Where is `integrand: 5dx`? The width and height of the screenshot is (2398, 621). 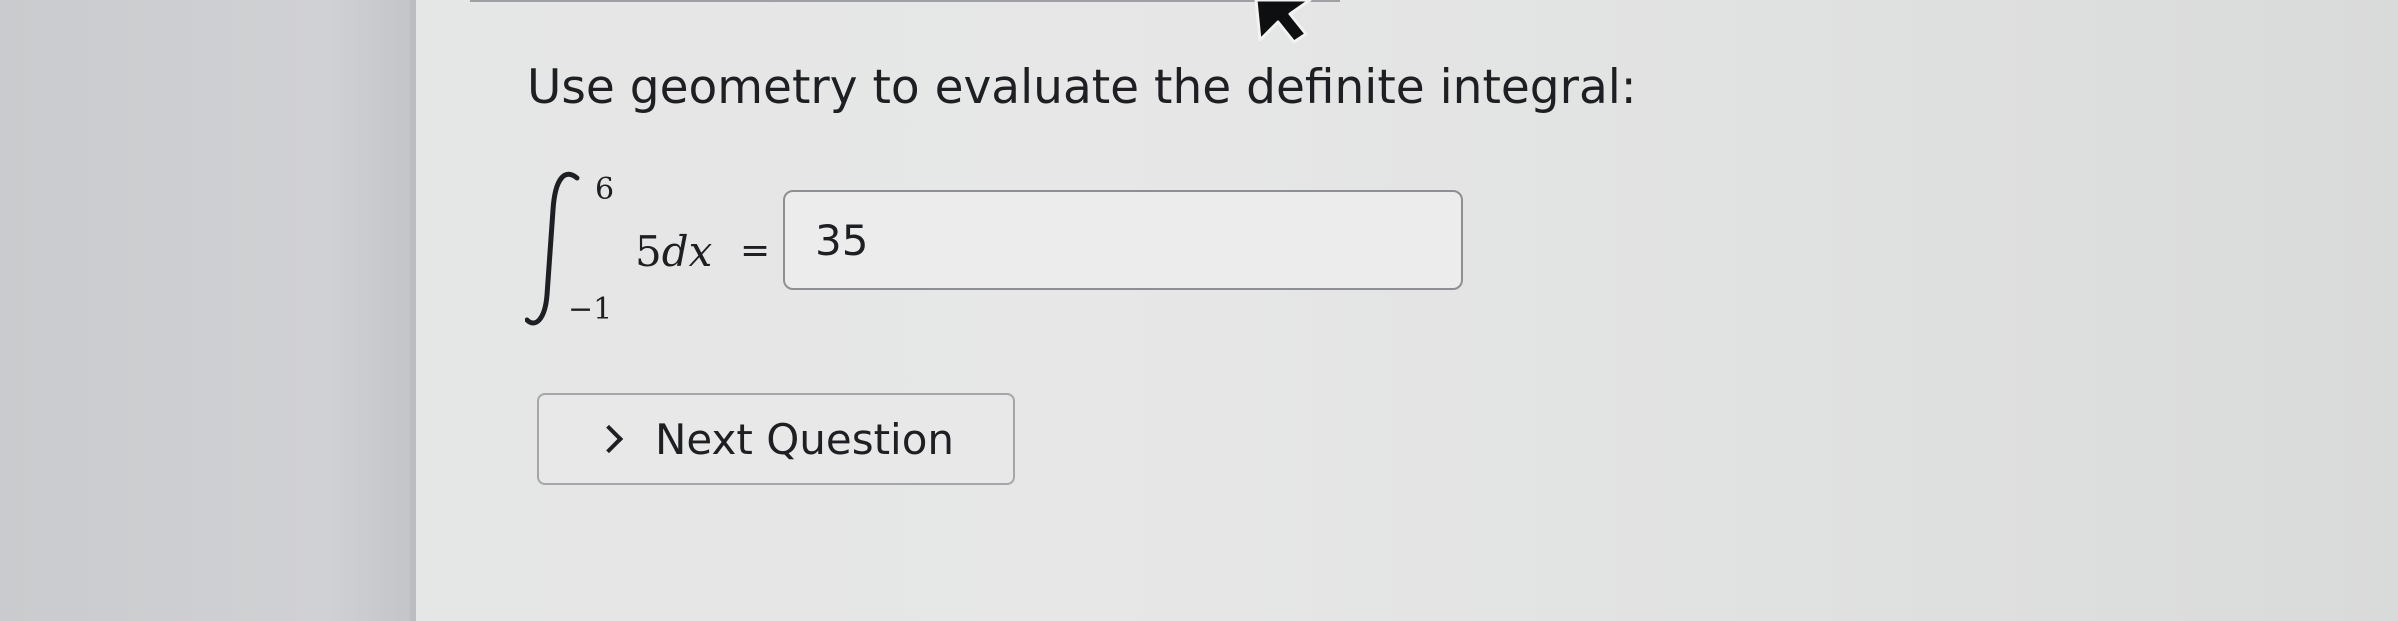
integrand: 5dx is located at coordinates (673, 251).